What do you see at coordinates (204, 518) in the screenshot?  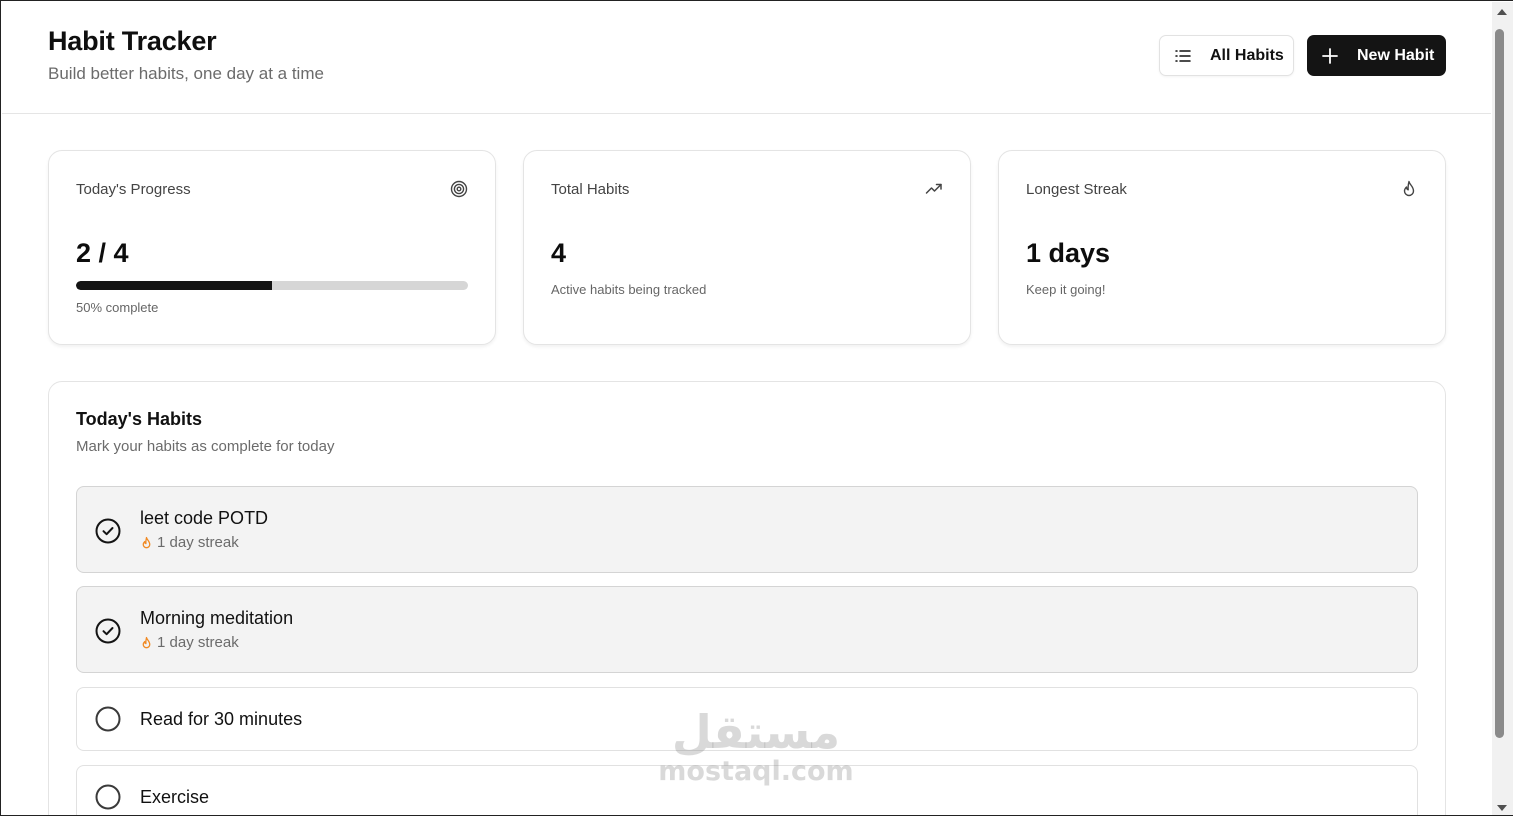 I see `habit-name: leet code POTD` at bounding box center [204, 518].